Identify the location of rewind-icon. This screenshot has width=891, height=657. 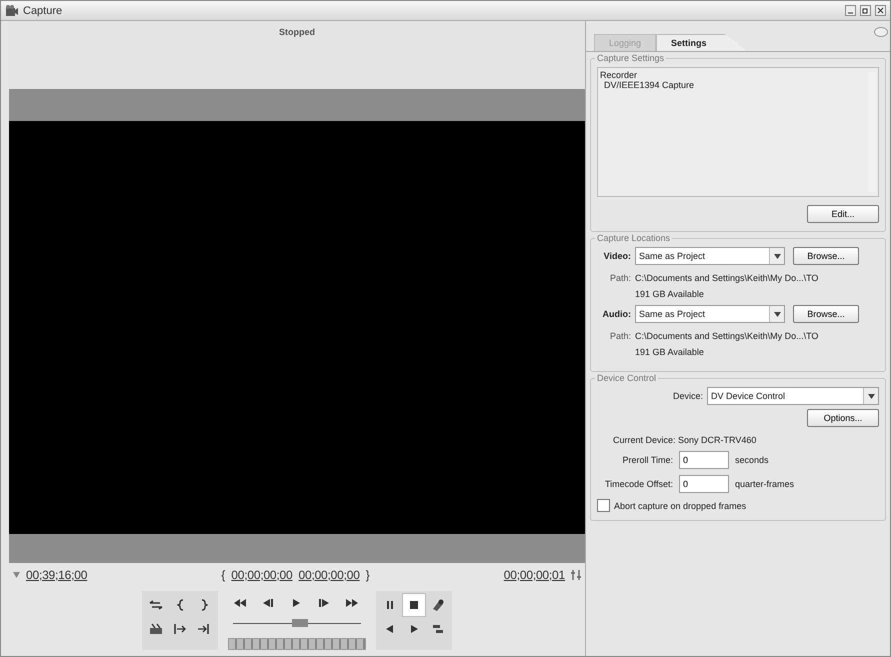
(240, 603).